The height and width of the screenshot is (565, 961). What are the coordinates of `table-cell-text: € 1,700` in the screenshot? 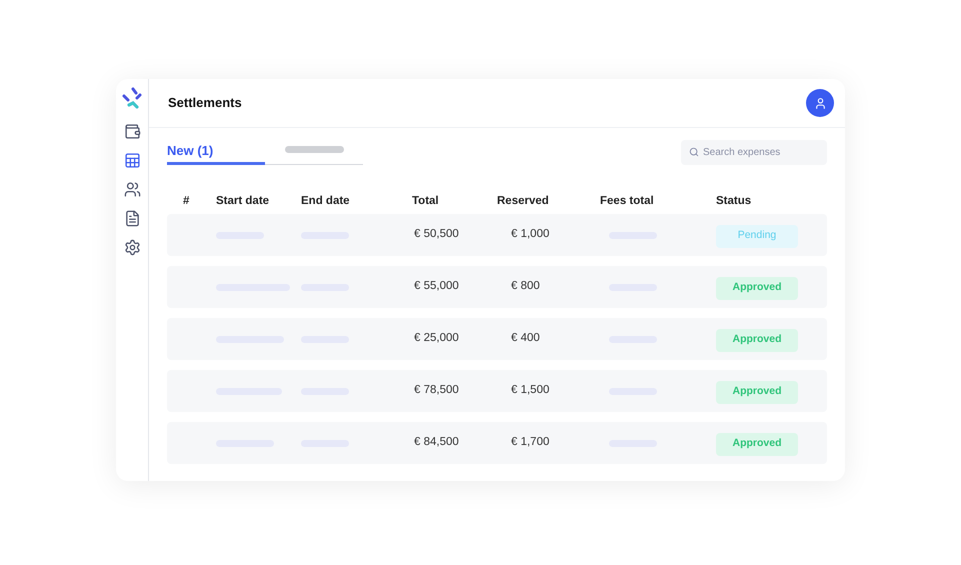 It's located at (530, 442).